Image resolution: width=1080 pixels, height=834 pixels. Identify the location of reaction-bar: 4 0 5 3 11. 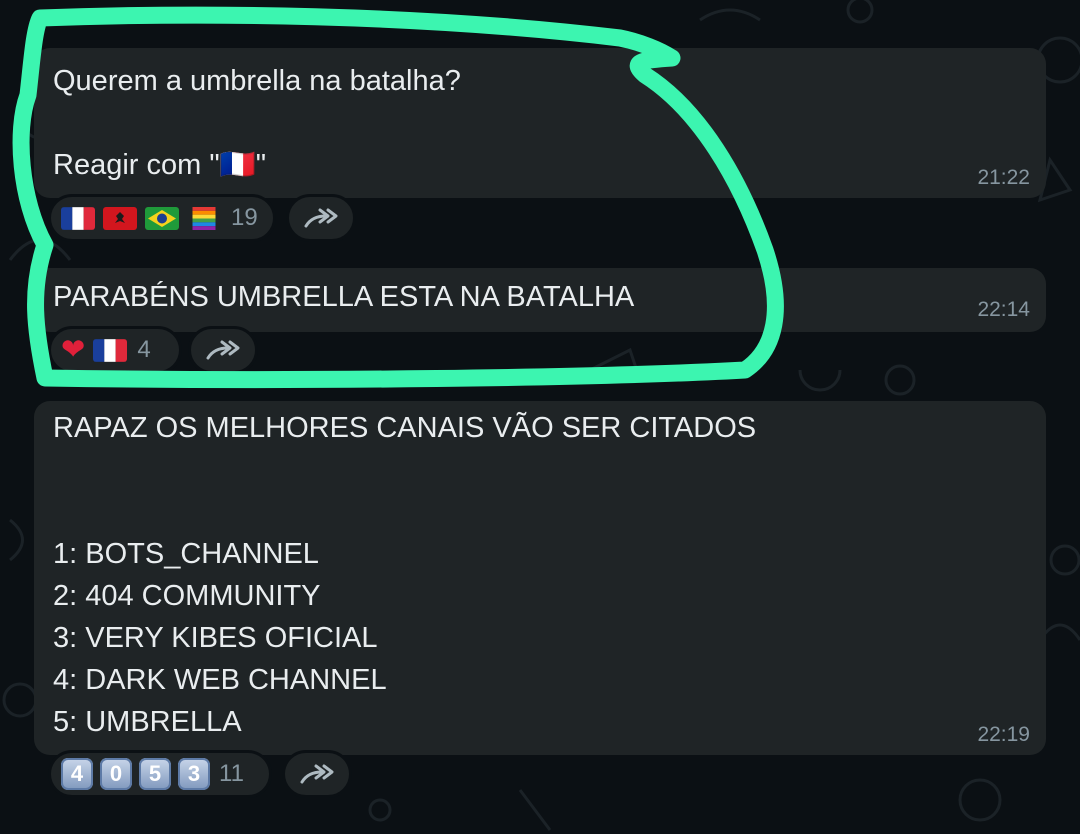
(160, 774).